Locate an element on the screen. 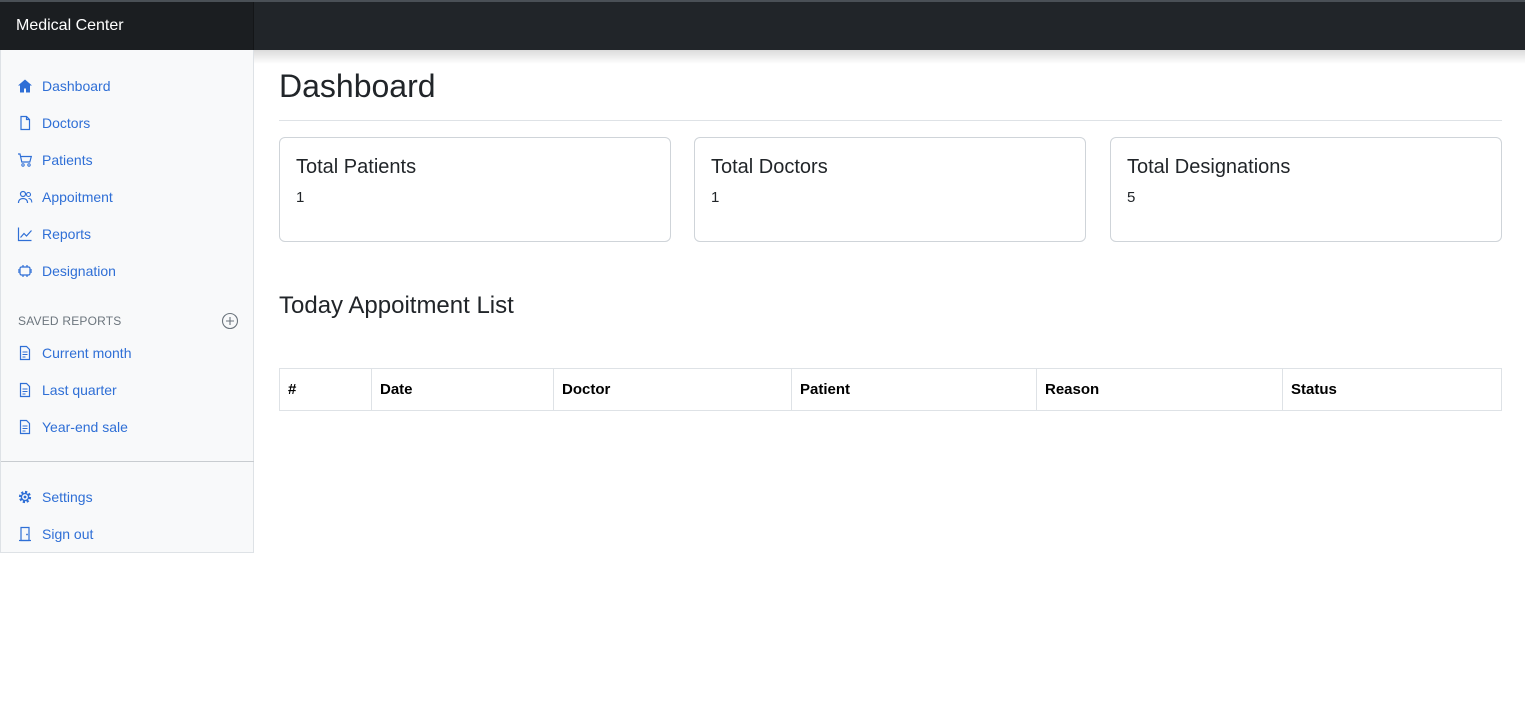 The height and width of the screenshot is (710, 1525). sidebar-item-label: Patients is located at coordinates (67, 160).